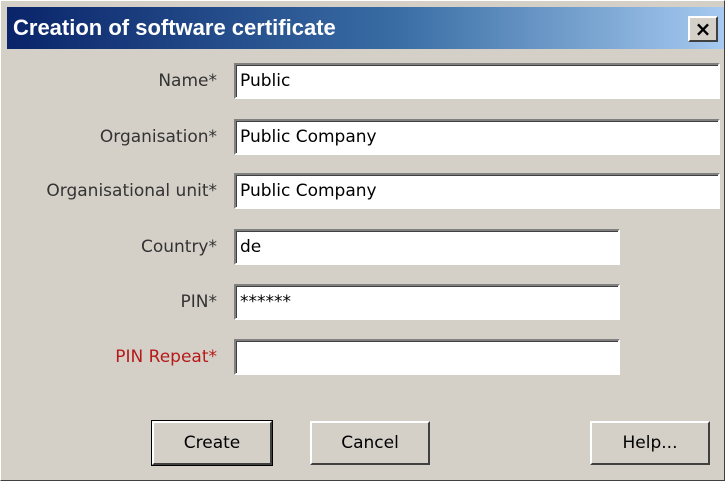 This screenshot has width=725, height=481. What do you see at coordinates (427, 302) in the screenshot?
I see `pin-input: ******` at bounding box center [427, 302].